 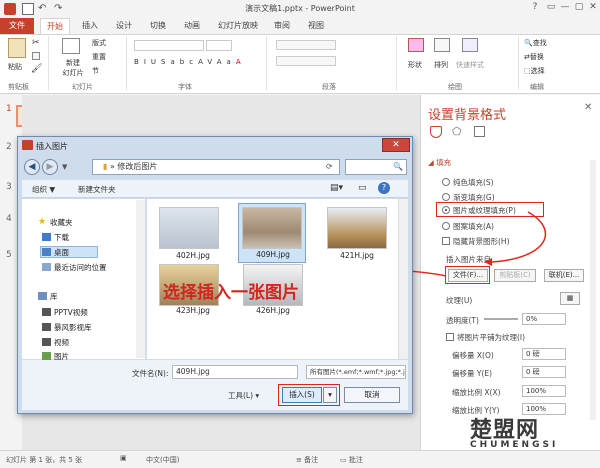 I want to click on annotation-text: 选择插入一张图片, so click(x=231, y=293).